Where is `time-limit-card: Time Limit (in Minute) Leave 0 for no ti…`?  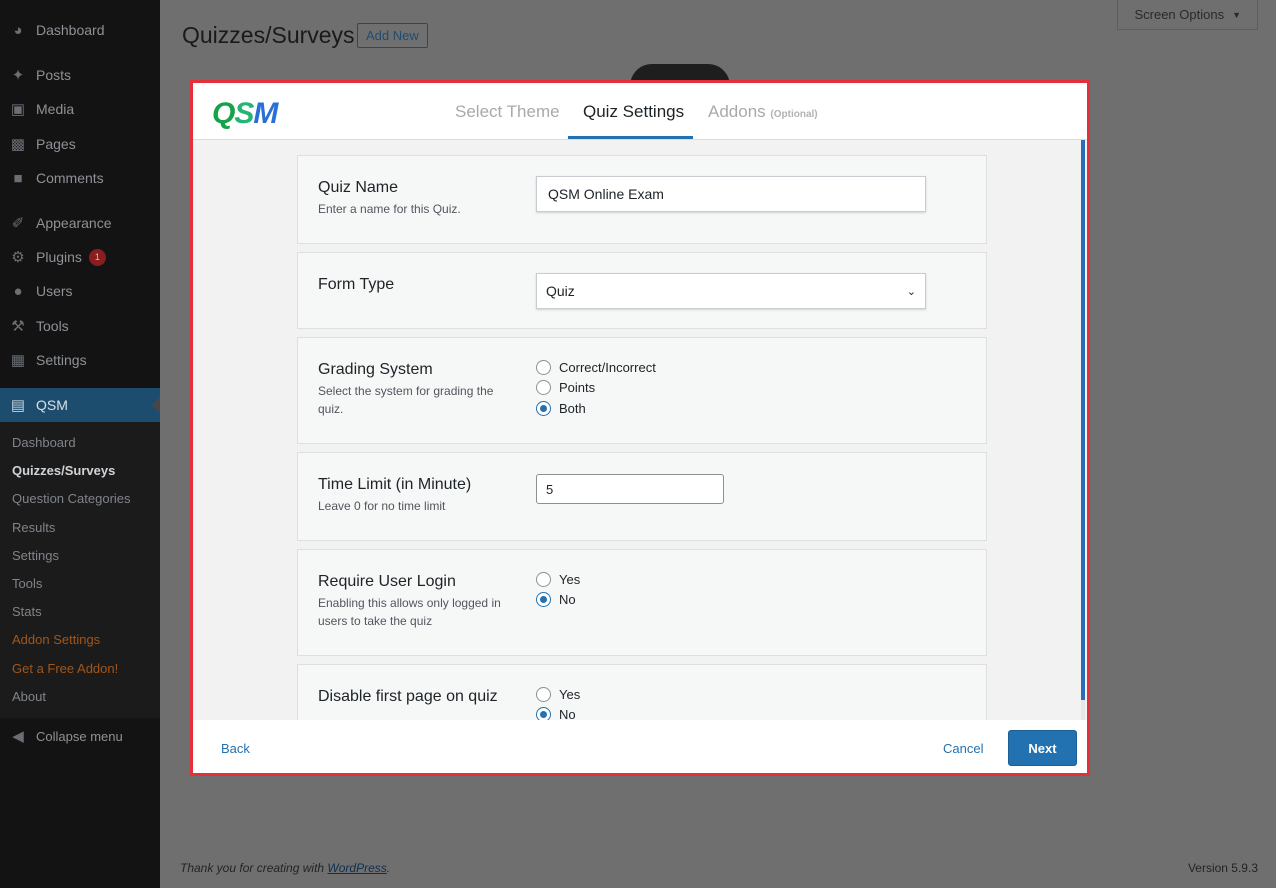 time-limit-card: Time Limit (in Minute) Leave 0 for no ti… is located at coordinates (642, 496).